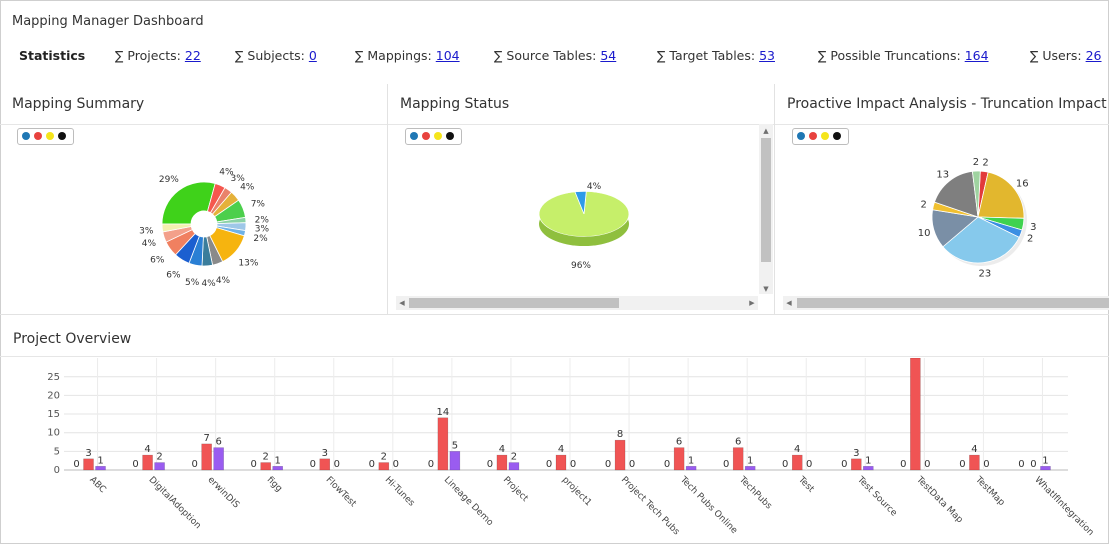 This screenshot has width=1109, height=544. I want to click on mapping-summary-slice-label: 4%, so click(149, 244).